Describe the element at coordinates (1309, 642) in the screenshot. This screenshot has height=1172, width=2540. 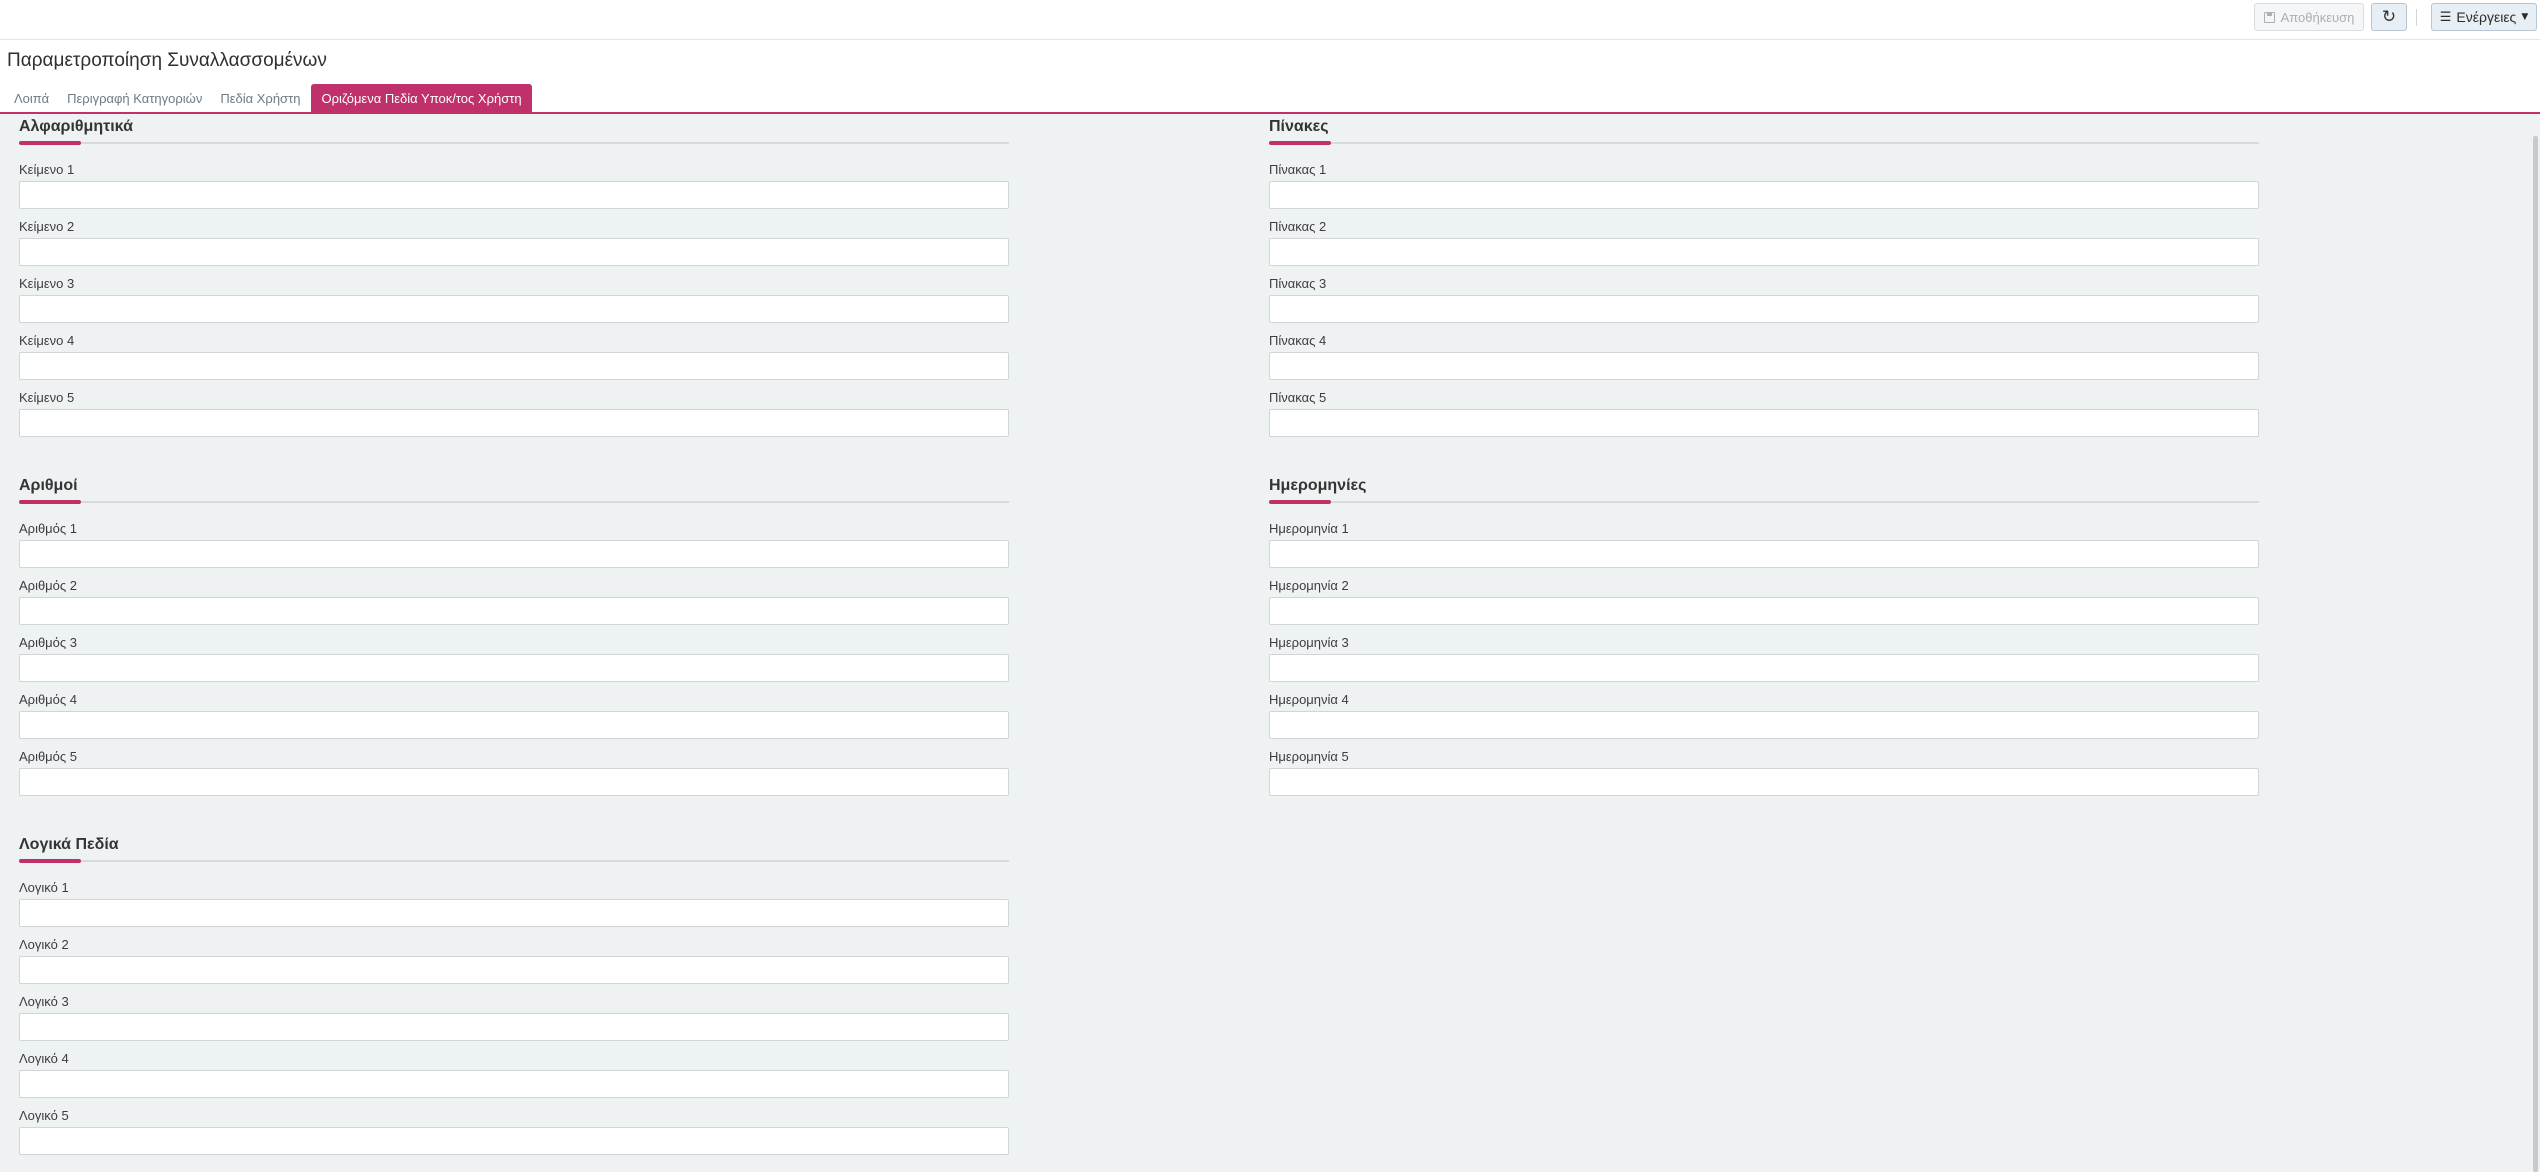
I see `field-label: Ημερομηνία 3` at that location.